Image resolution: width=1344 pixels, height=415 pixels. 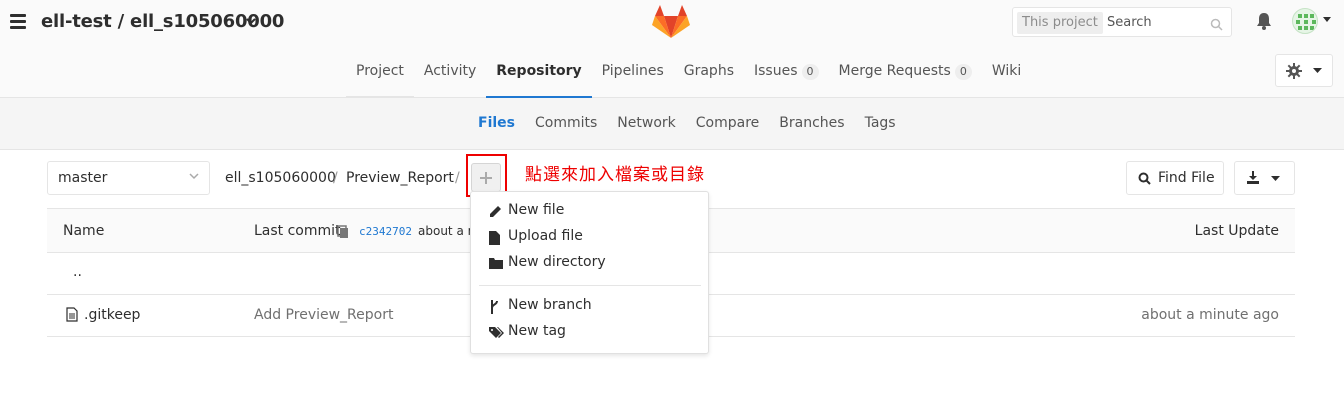 I want to click on file-name-link: .gitkeep, so click(x=112, y=315).